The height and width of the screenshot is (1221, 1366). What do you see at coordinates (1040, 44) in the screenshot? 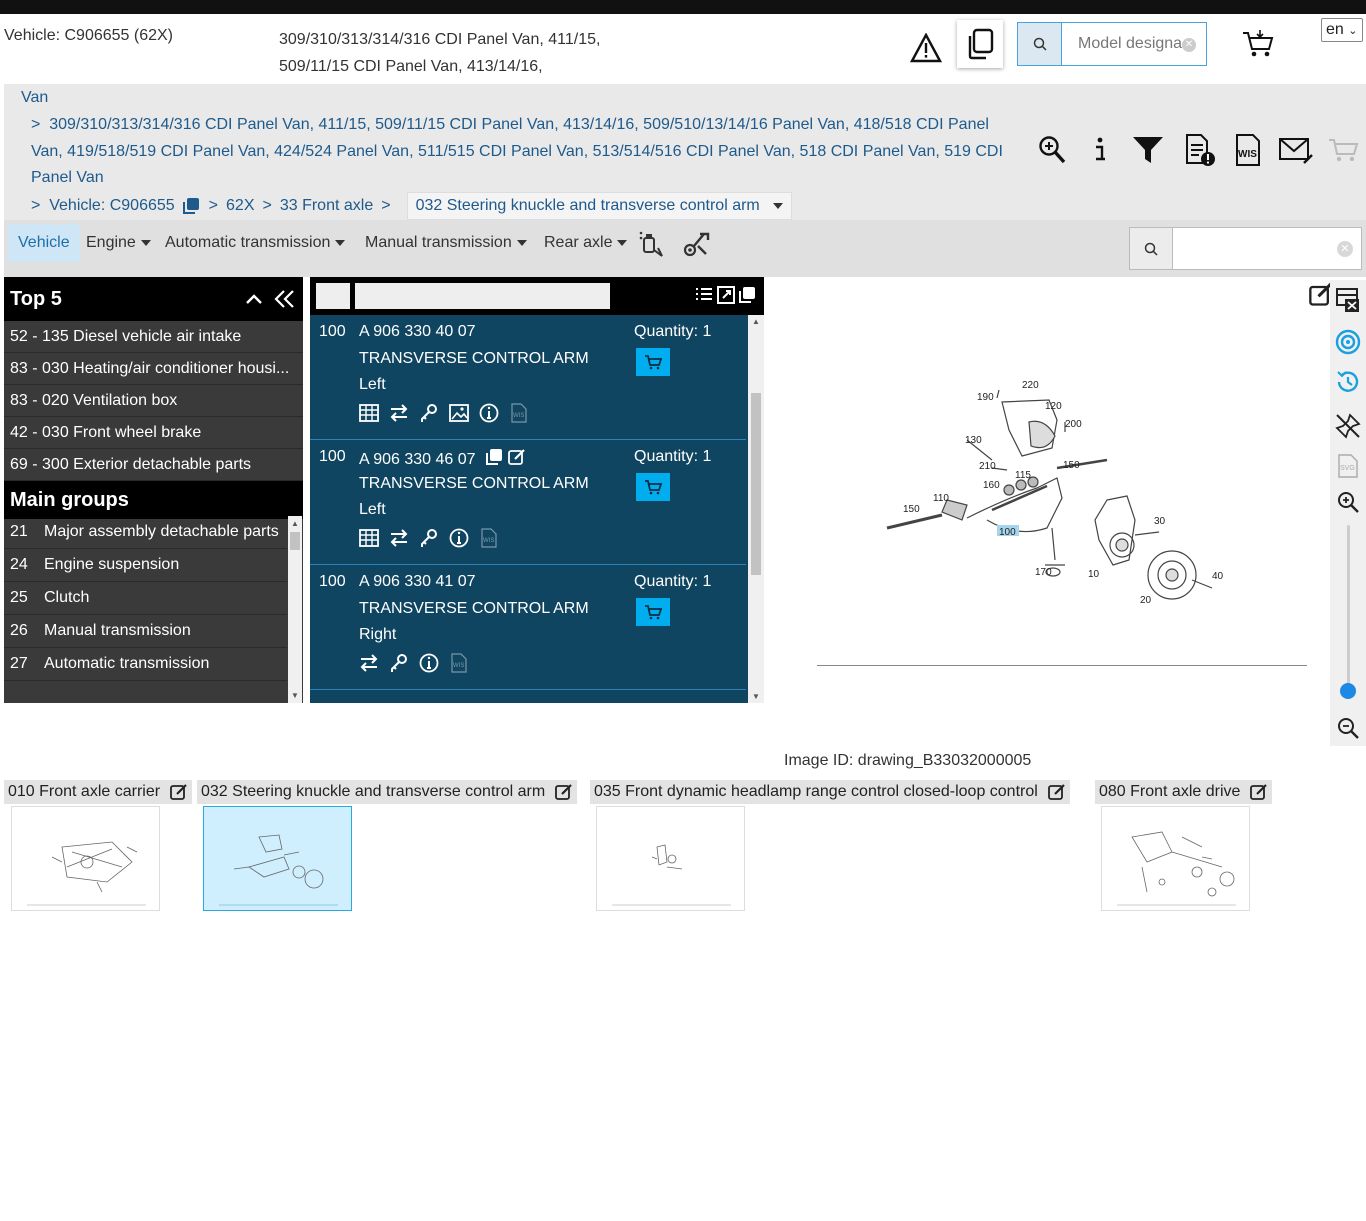
I see `search-icon` at bounding box center [1040, 44].